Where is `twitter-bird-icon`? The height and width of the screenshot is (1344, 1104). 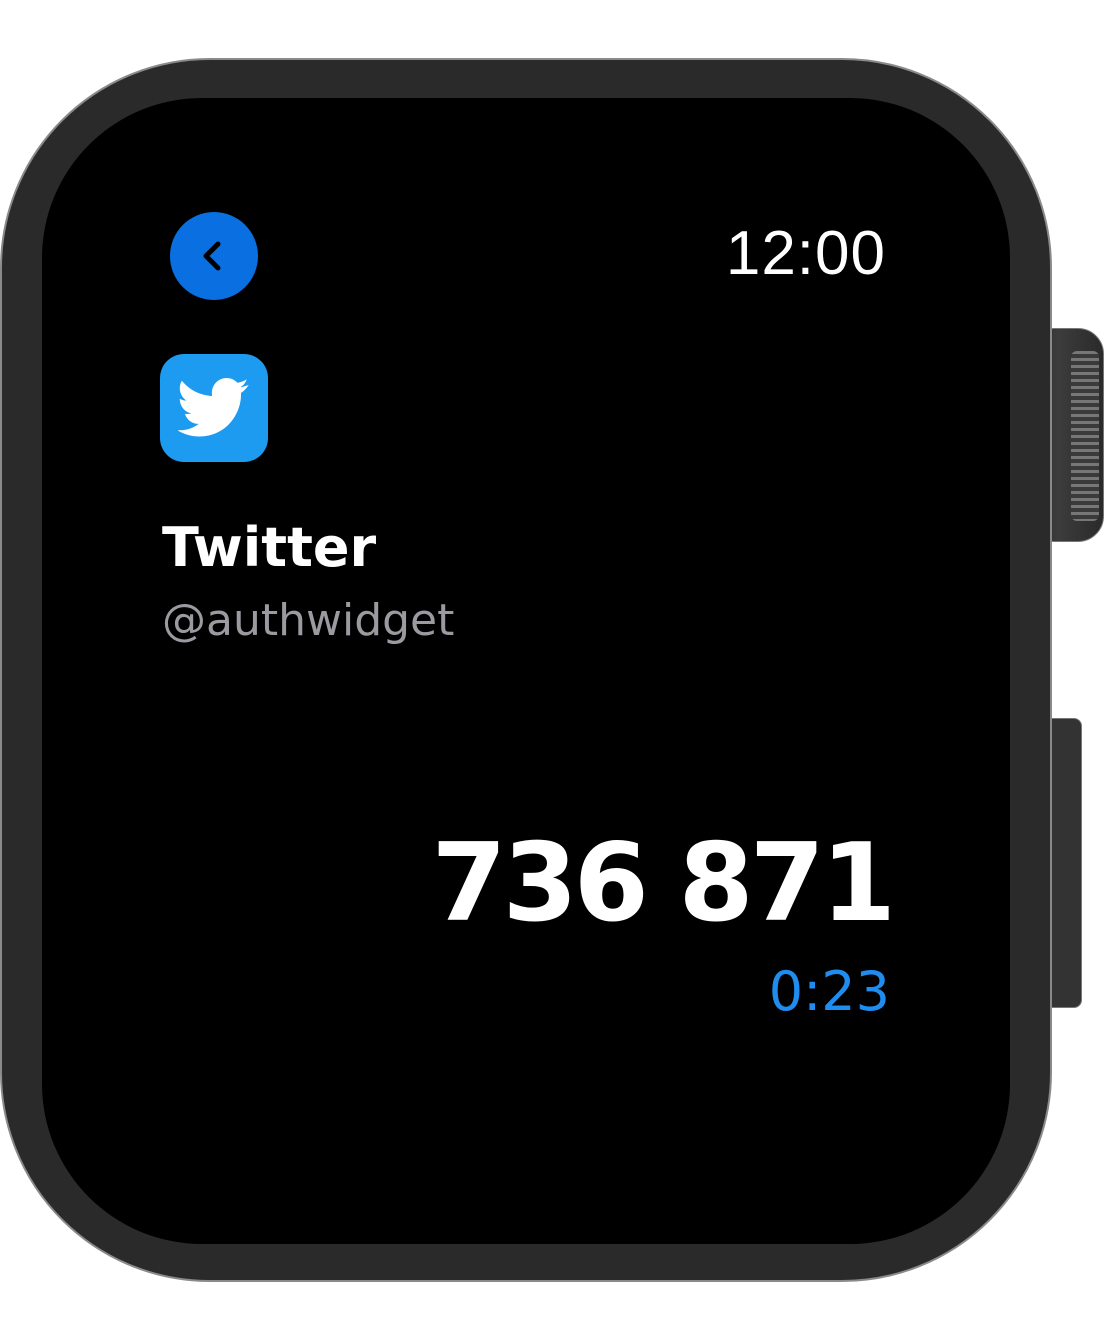
twitter-bird-icon is located at coordinates (213, 407).